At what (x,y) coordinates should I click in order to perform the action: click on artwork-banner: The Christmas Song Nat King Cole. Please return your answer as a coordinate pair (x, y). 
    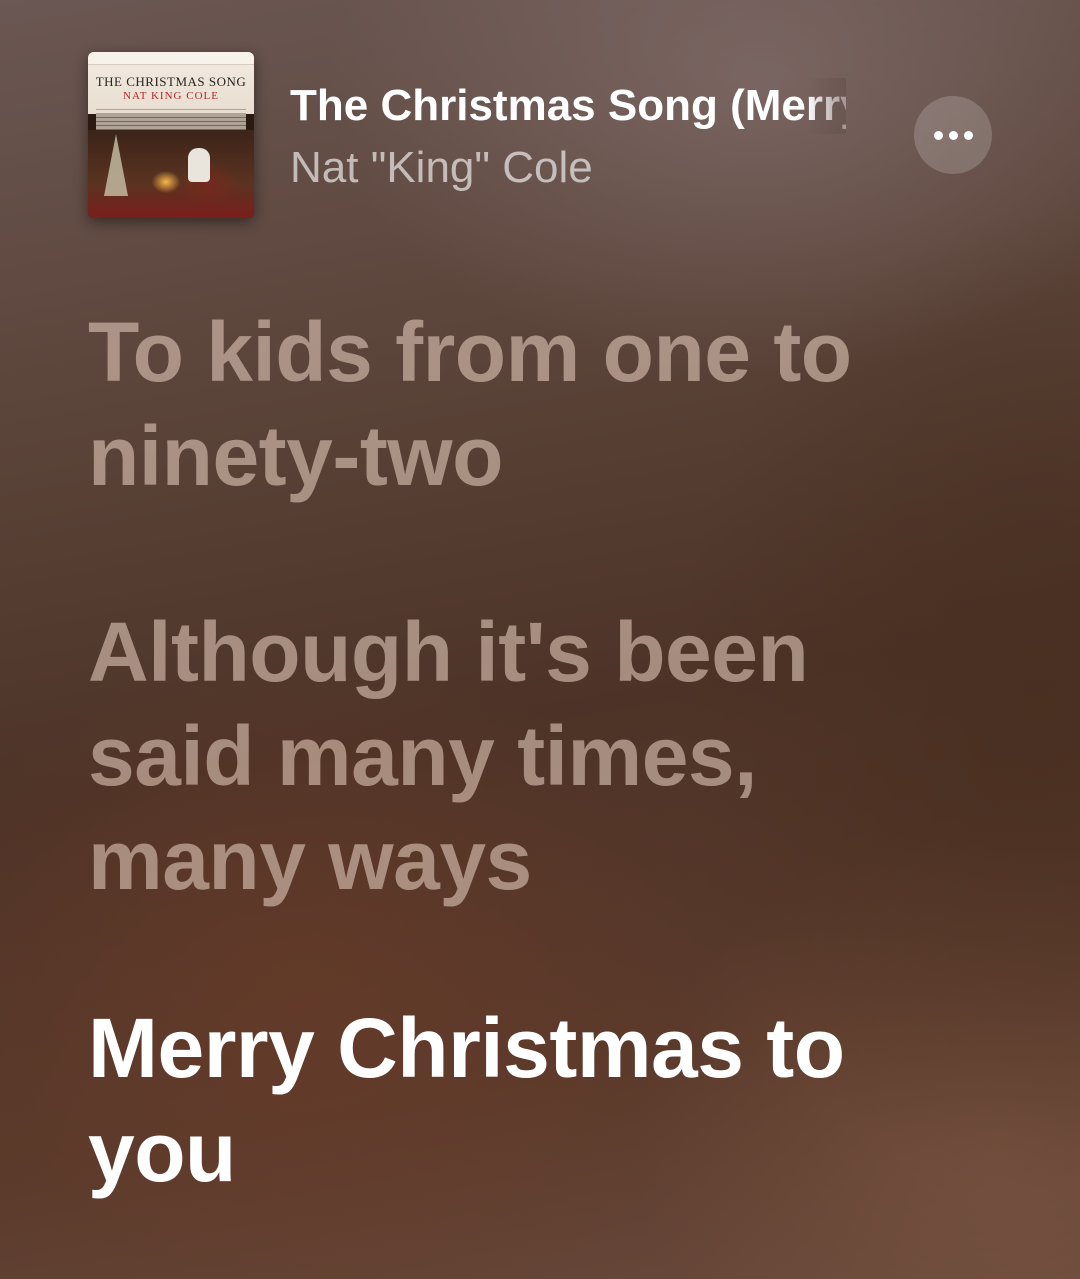
    Looking at the image, I should click on (171, 83).